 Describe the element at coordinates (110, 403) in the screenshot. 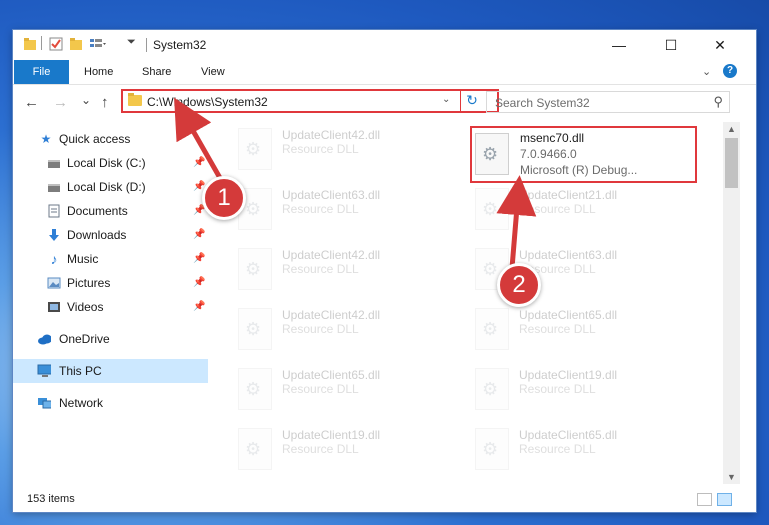

I see `sidebar-item-network: Network` at that location.